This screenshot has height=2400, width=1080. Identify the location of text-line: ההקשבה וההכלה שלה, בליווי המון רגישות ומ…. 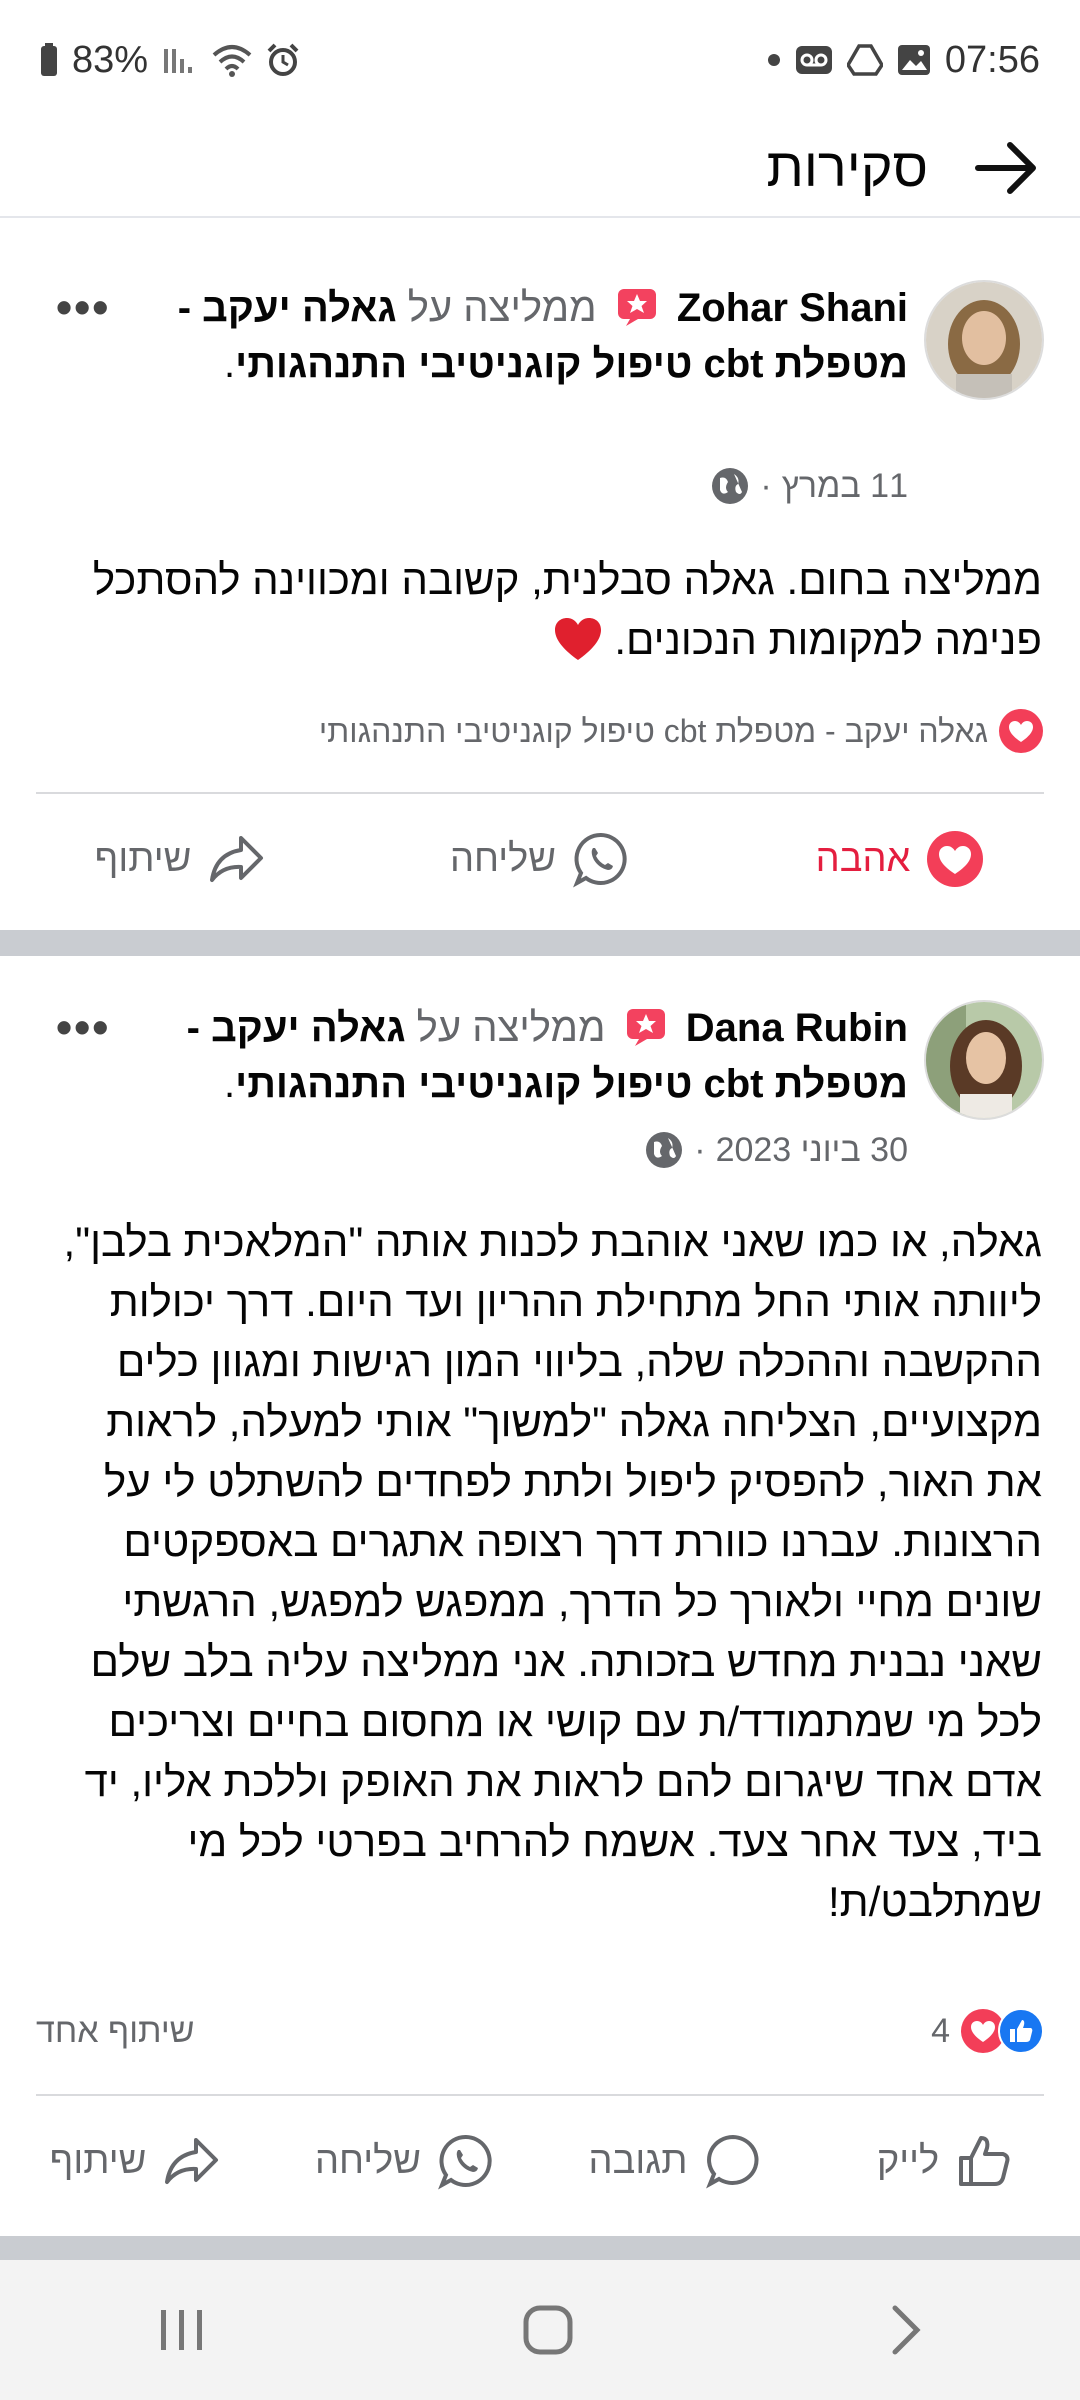
(579, 1361).